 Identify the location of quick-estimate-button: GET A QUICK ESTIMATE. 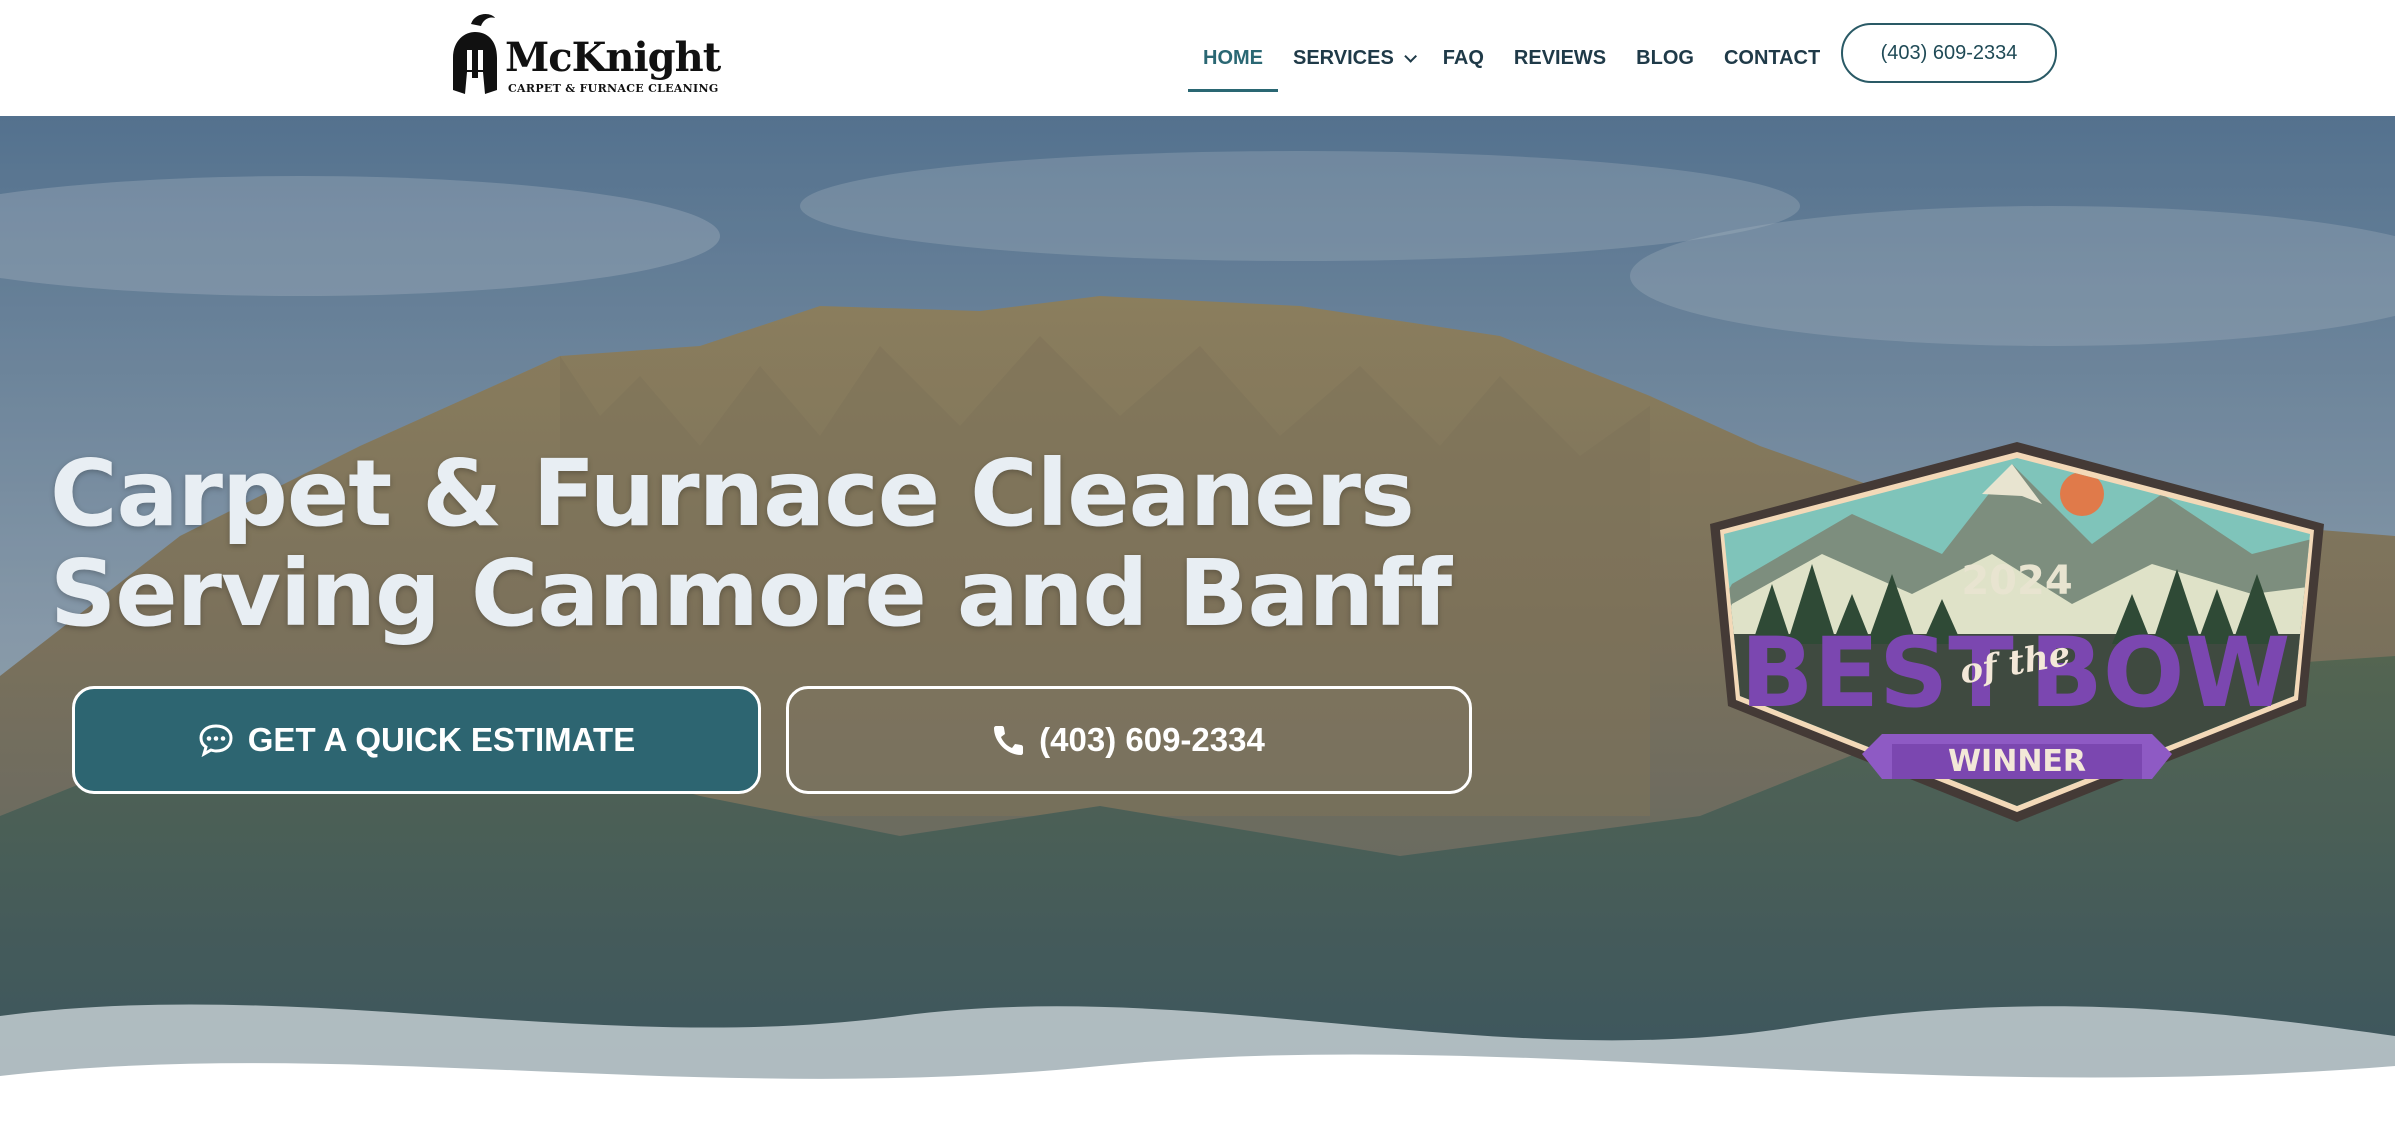
(416, 740).